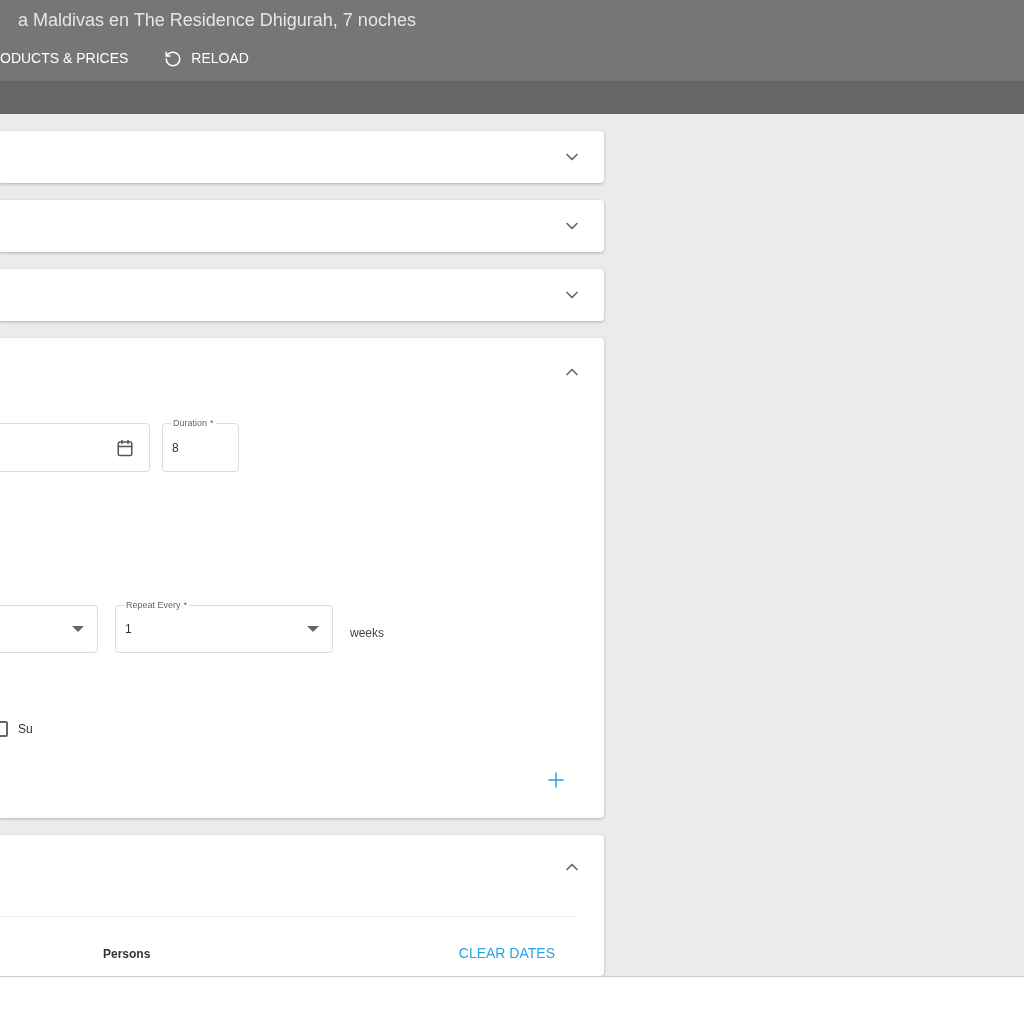 Image resolution: width=1024 pixels, height=1024 pixels. Describe the element at coordinates (175, 447) in the screenshot. I see `duration-field: 8` at that location.